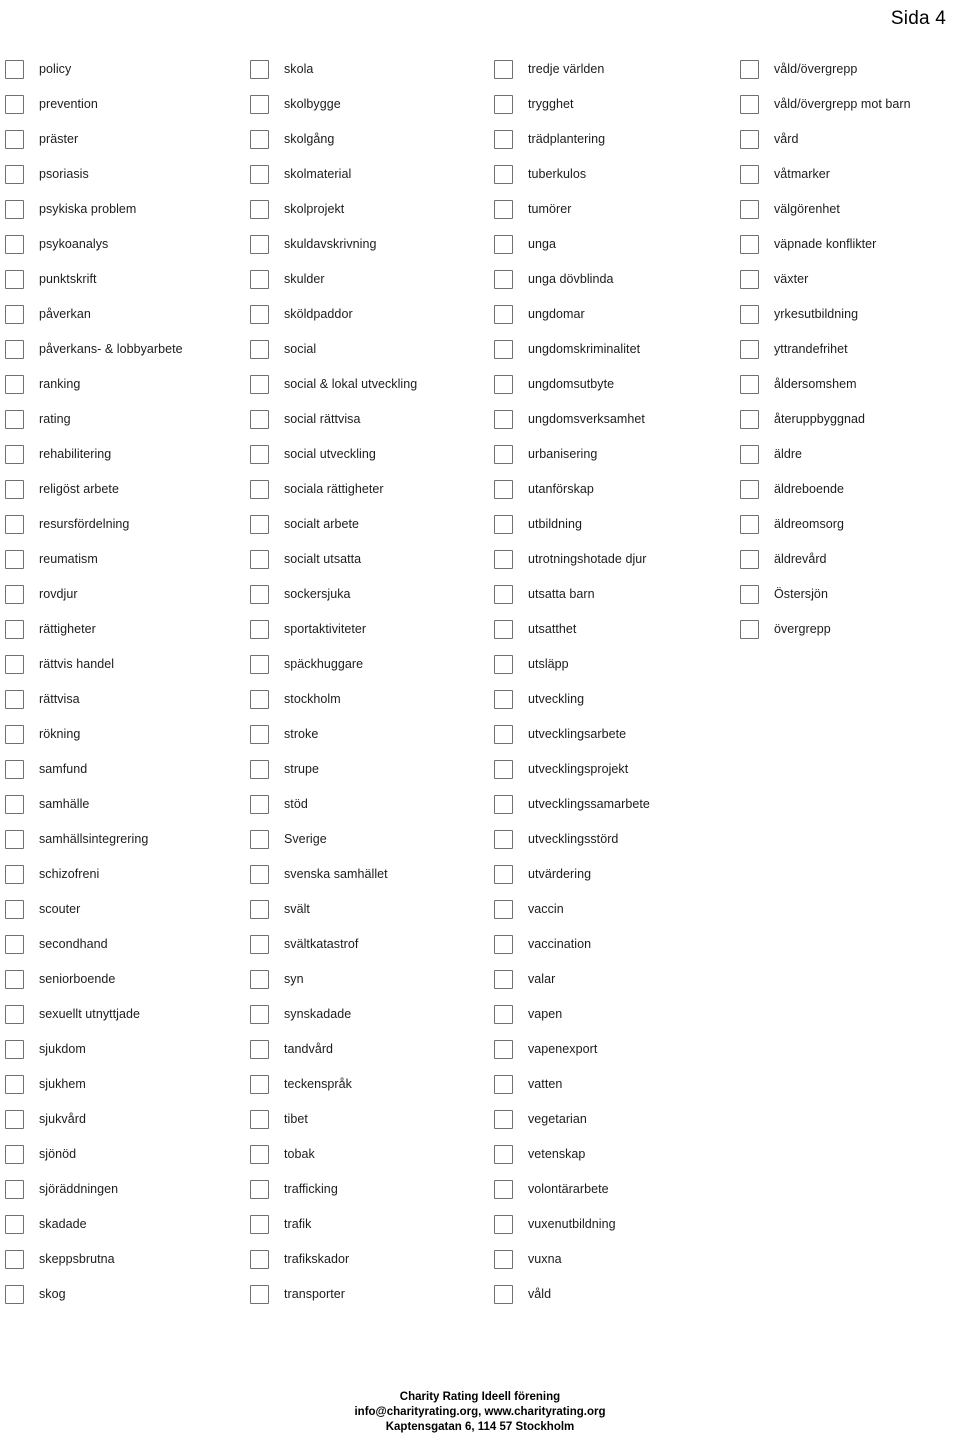 This screenshot has width=960, height=1451. What do you see at coordinates (125, 979) in the screenshot?
I see `checklist-row: seniorboende` at bounding box center [125, 979].